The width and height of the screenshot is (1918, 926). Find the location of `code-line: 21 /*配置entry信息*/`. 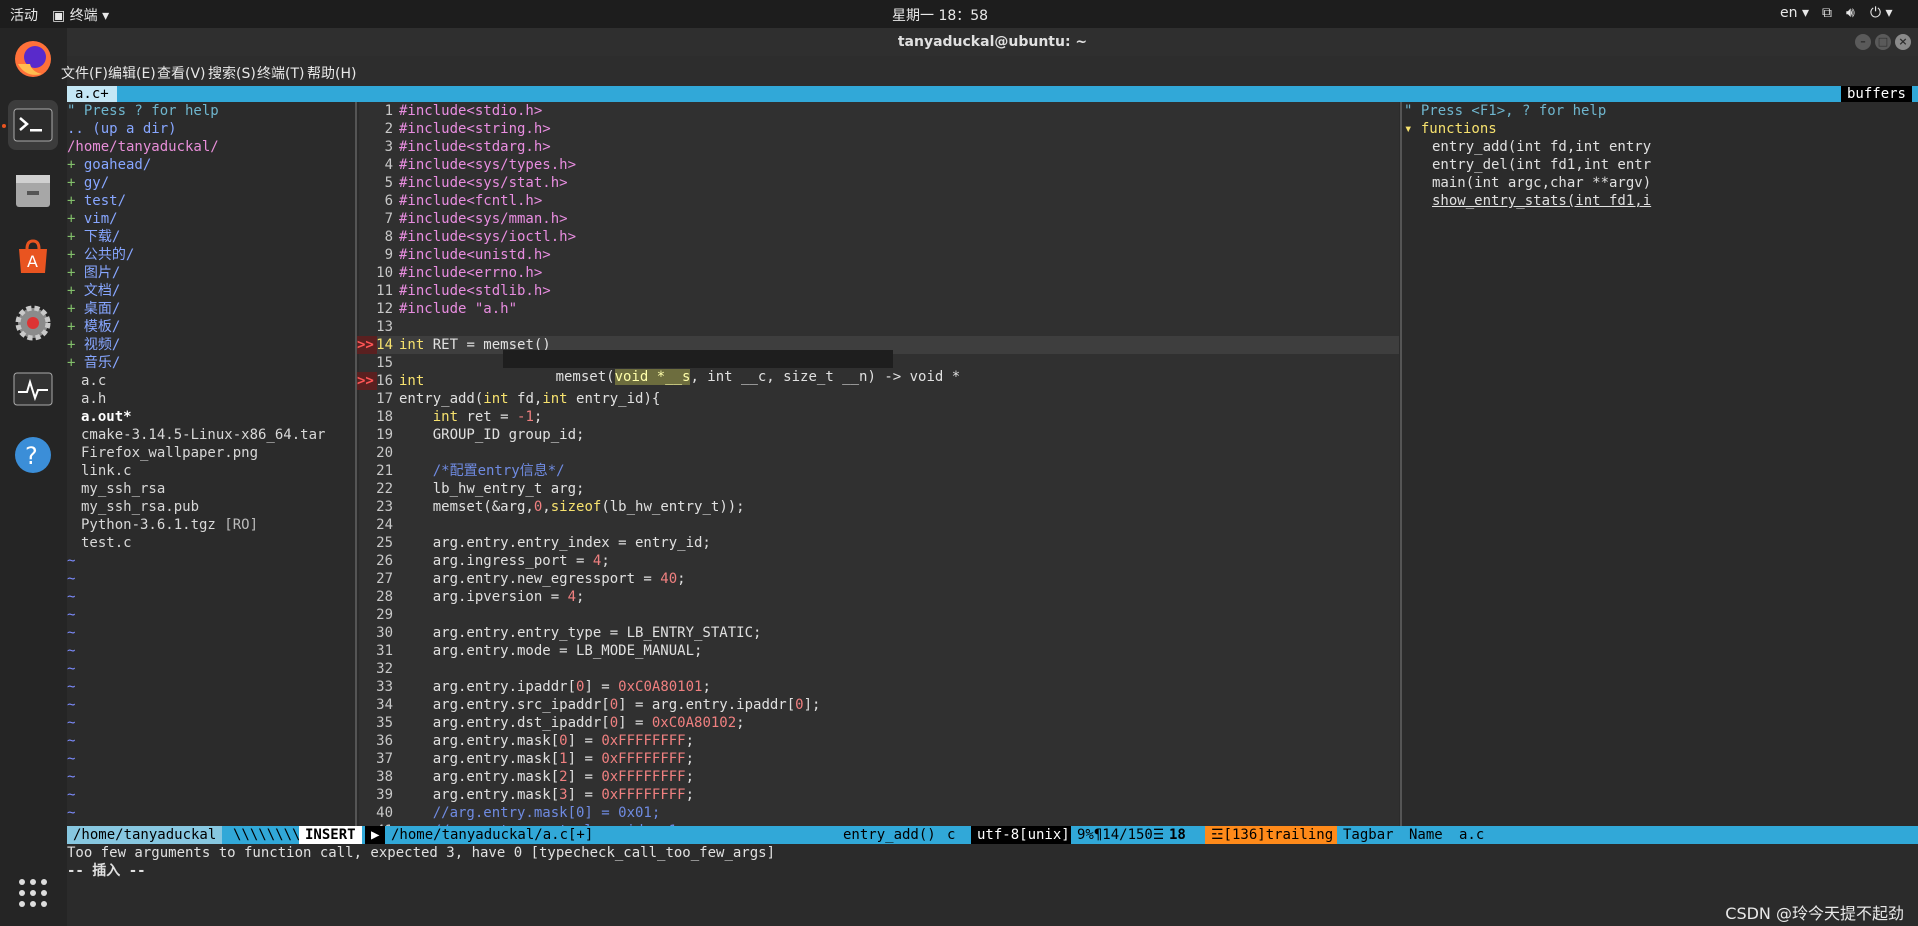

code-line: 21 /*配置entry信息*/ is located at coordinates (879, 471).